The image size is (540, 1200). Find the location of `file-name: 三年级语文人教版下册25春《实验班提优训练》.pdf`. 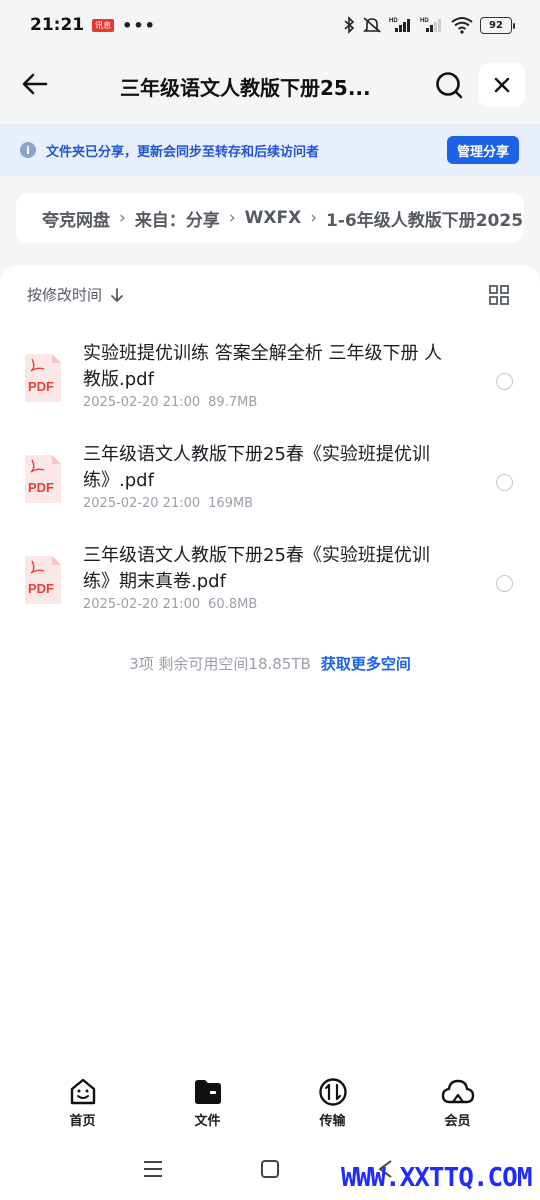

file-name: 三年级语文人教版下册25春《实验班提优训练》.pdf is located at coordinates (256, 467).